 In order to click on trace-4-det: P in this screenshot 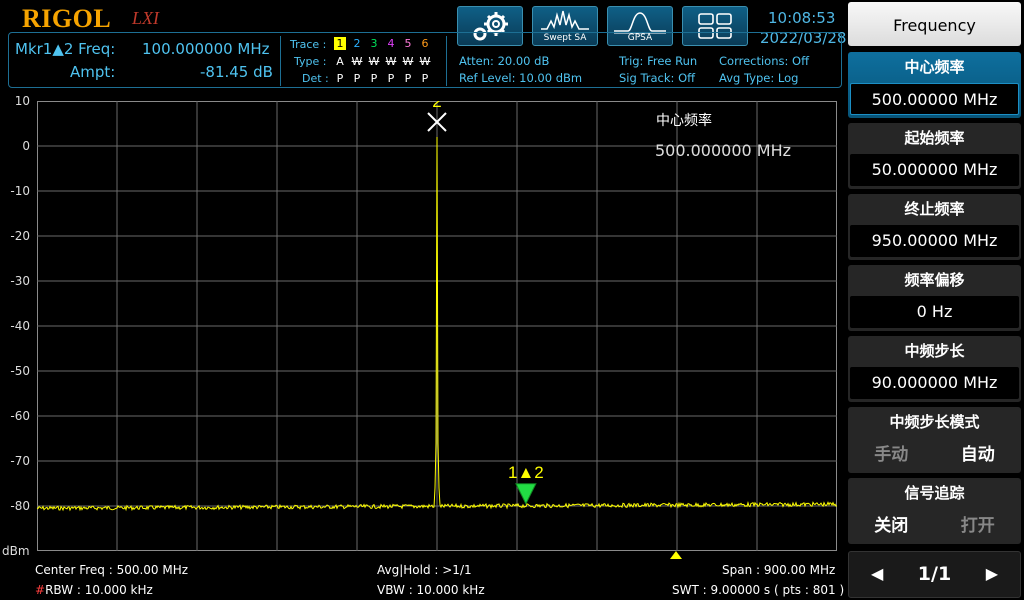, I will do `click(391, 78)`.